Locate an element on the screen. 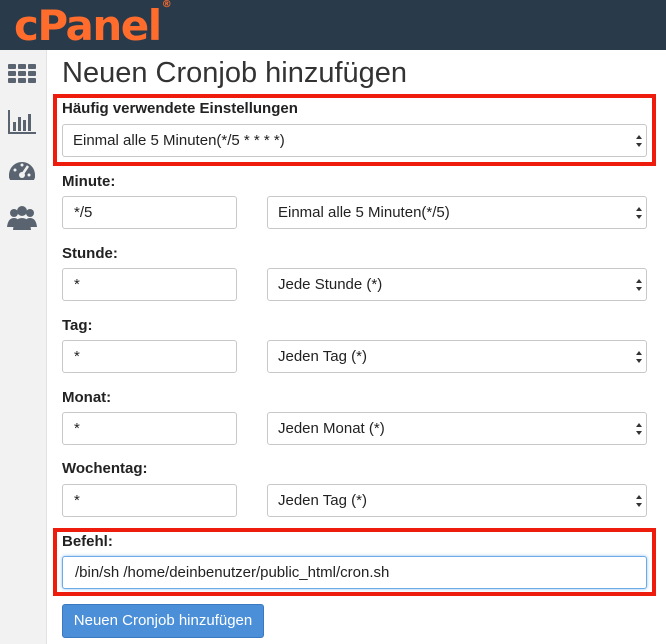  hour-select-value: Jede Stunde (*) is located at coordinates (330, 284).